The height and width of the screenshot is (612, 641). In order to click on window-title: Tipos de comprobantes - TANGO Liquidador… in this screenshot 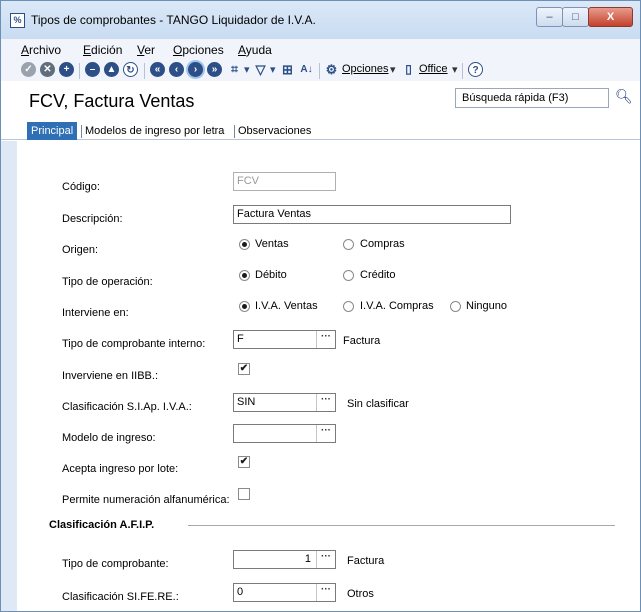, I will do `click(173, 20)`.